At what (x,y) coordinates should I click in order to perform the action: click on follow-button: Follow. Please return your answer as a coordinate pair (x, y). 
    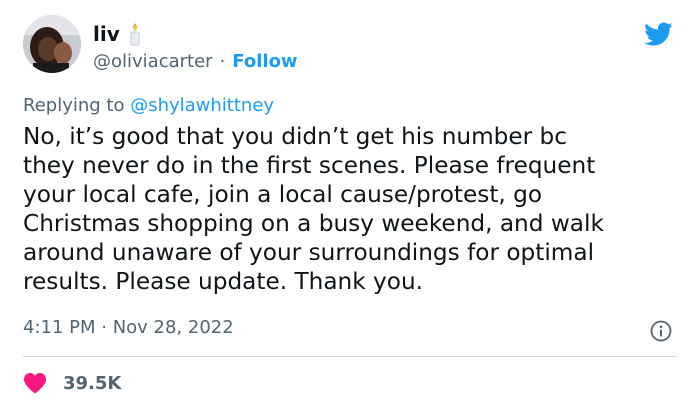
    Looking at the image, I should click on (264, 61).